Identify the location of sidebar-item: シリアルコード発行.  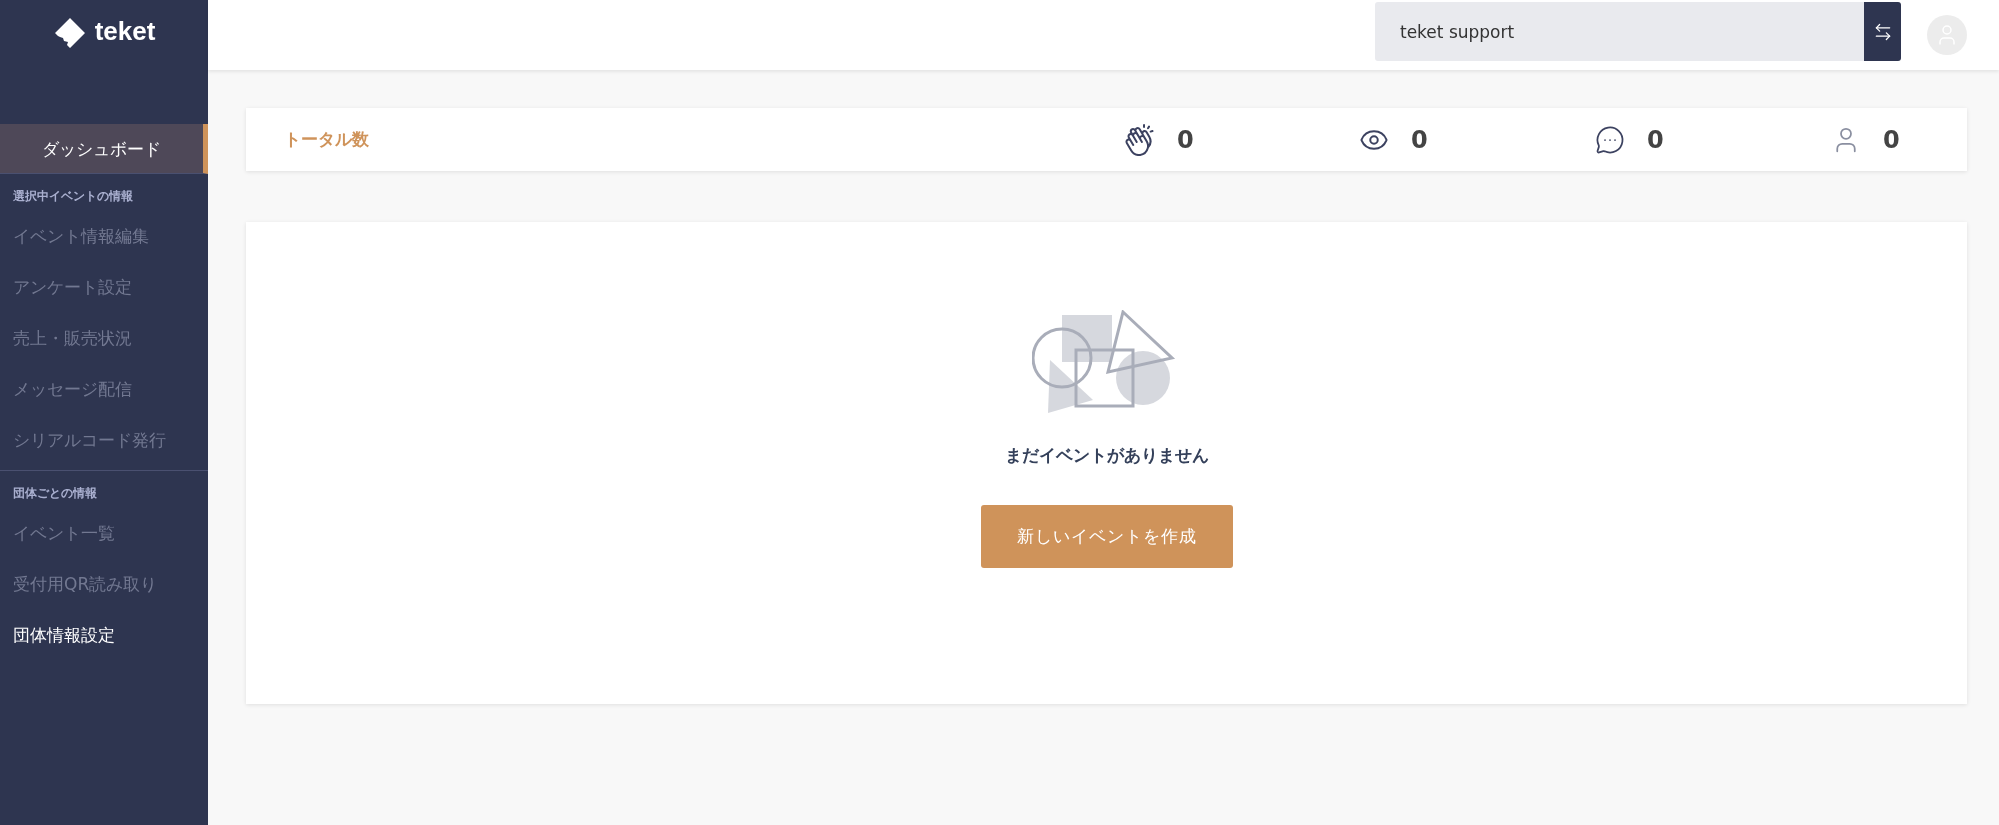
(104, 440).